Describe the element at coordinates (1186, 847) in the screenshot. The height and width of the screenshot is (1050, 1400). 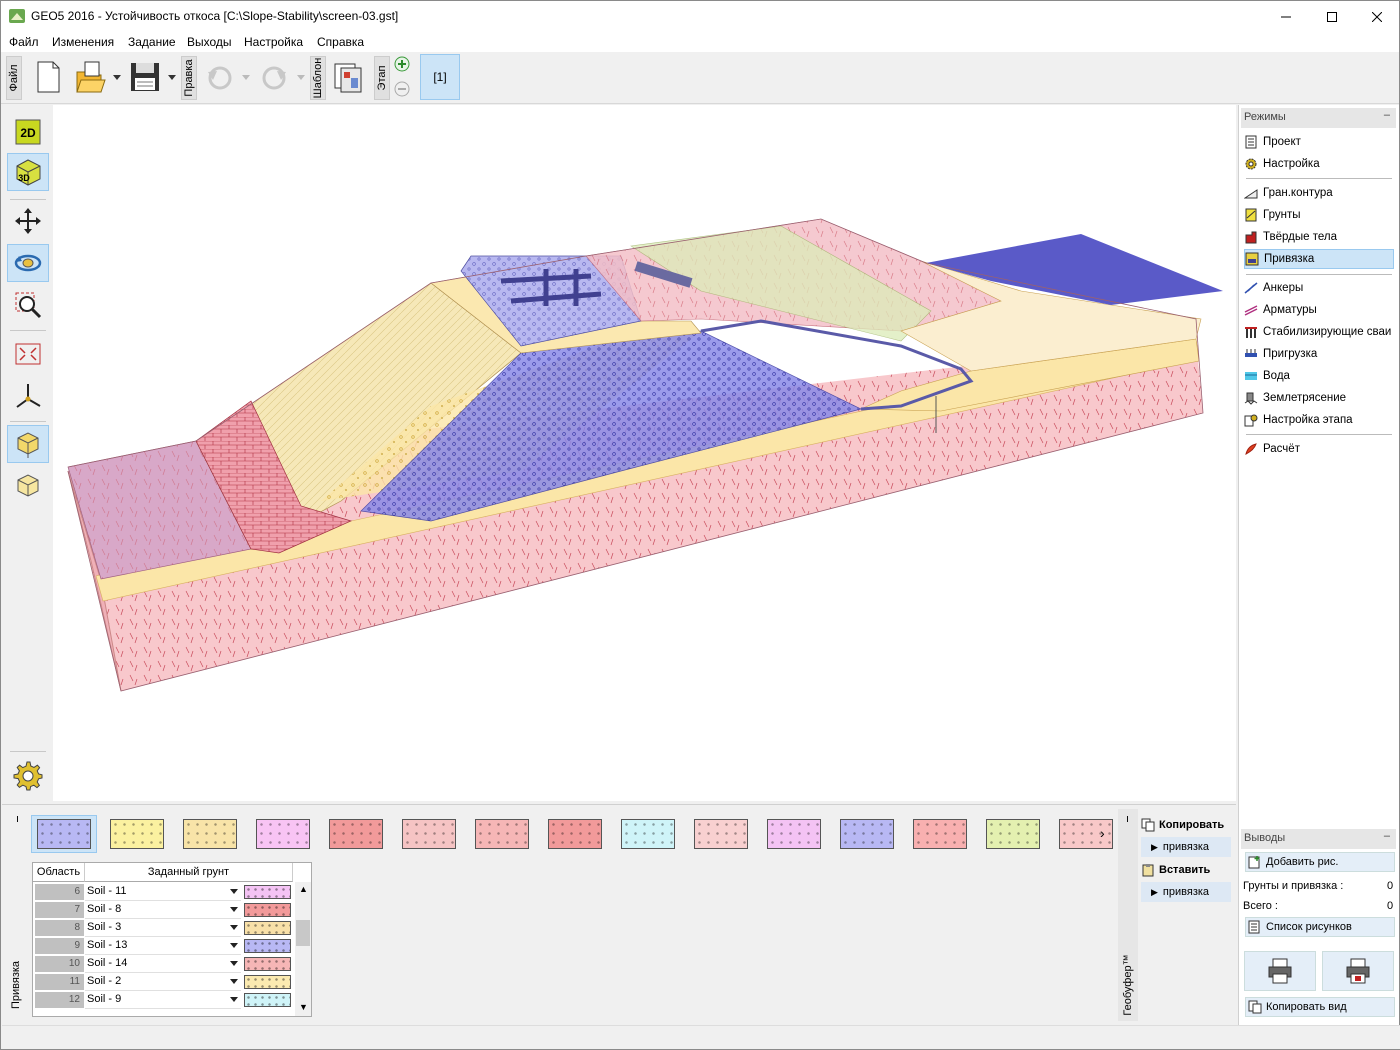
I see `geobuffer-copy-assignment: ▶ привязка` at that location.